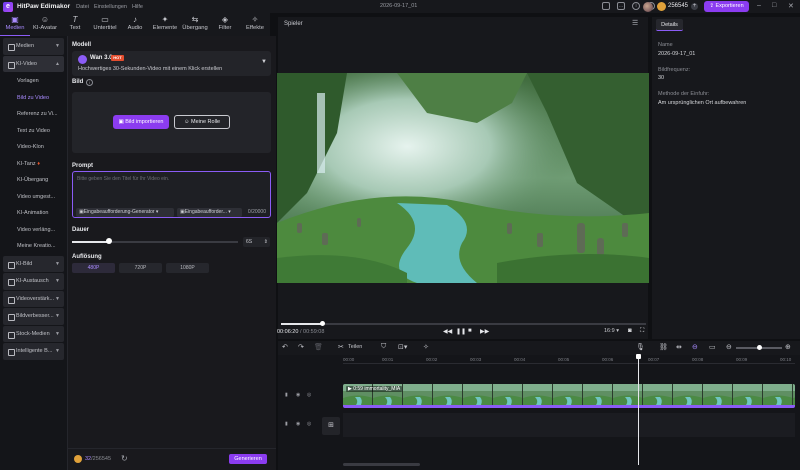 The width and height of the screenshot is (800, 470). I want to click on snapshot-icon: ◙, so click(630, 331).